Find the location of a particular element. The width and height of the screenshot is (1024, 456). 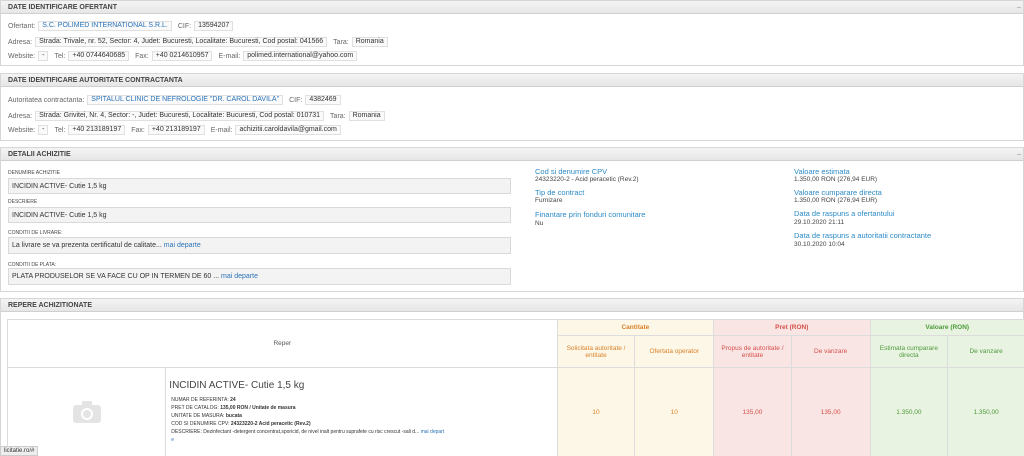

repere-header: REPERE ACHIZITIONATE is located at coordinates (512, 305).